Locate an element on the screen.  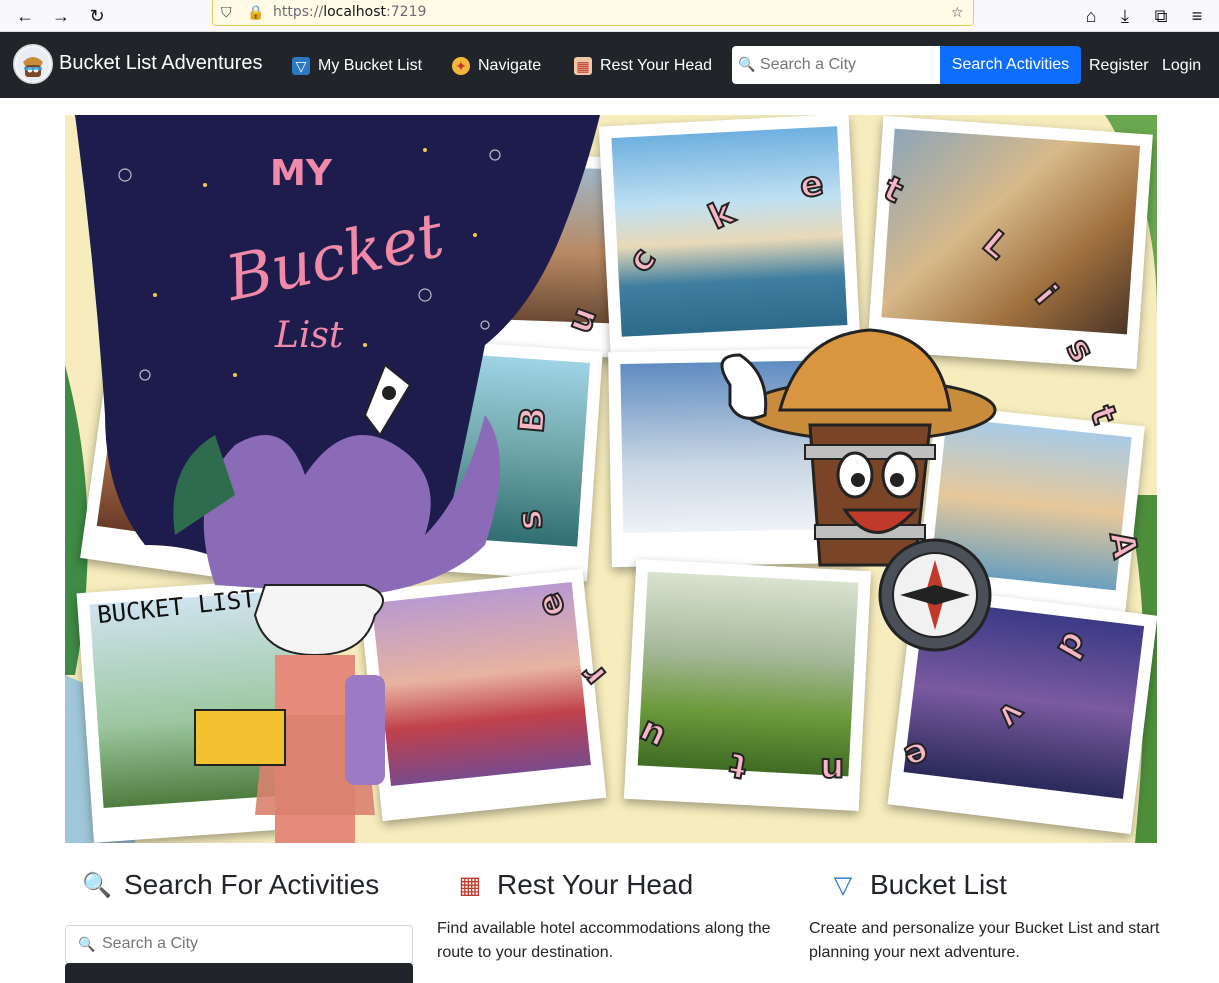
feature-bucket-title: ▽ Bucket List is located at coordinates (917, 885).